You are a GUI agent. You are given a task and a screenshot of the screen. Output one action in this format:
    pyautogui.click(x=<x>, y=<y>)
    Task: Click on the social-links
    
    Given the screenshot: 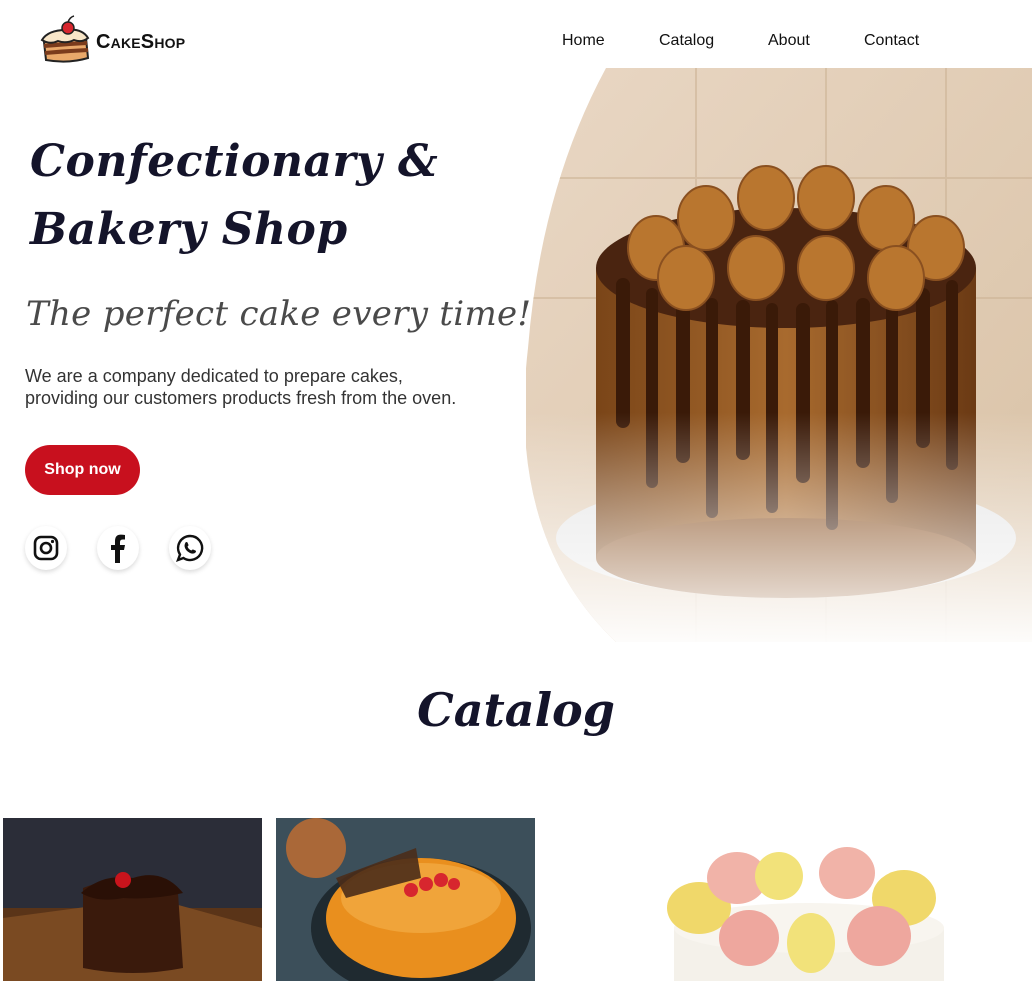 What is the action you would take?
    pyautogui.click(x=133, y=548)
    